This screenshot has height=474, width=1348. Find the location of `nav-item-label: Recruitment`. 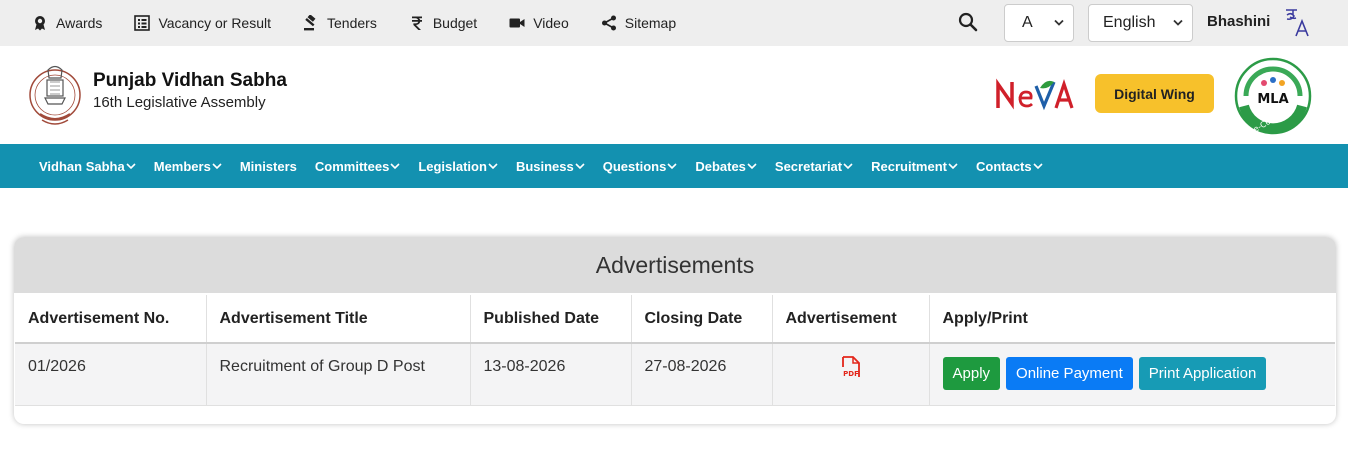

nav-item-label: Recruitment is located at coordinates (909, 166).